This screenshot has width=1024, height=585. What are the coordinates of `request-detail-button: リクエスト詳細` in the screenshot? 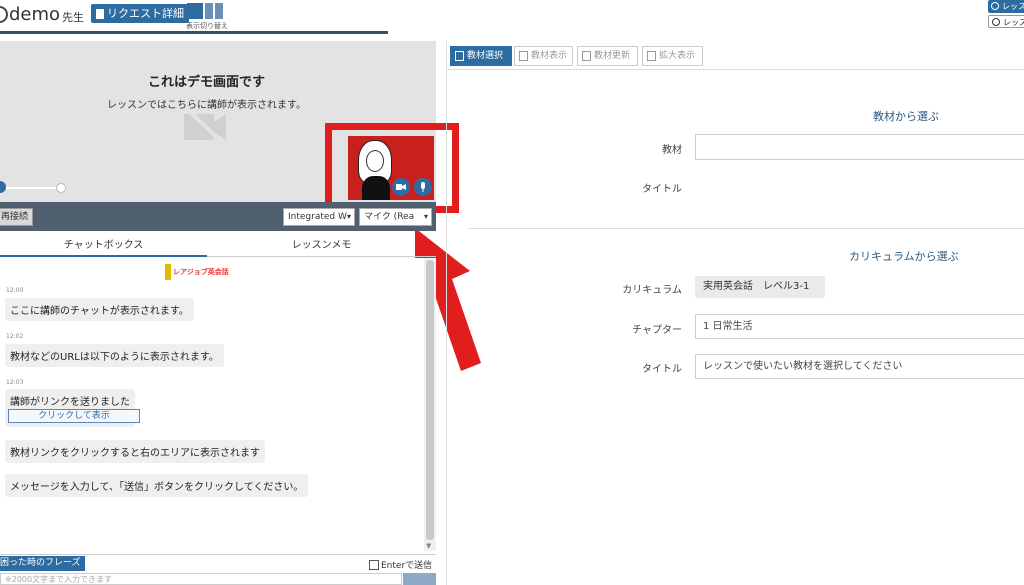 It's located at (140, 13).